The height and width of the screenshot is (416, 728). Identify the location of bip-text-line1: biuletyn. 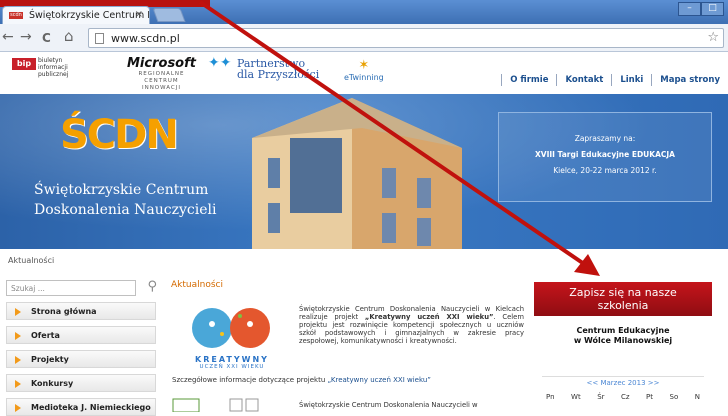
(50, 60).